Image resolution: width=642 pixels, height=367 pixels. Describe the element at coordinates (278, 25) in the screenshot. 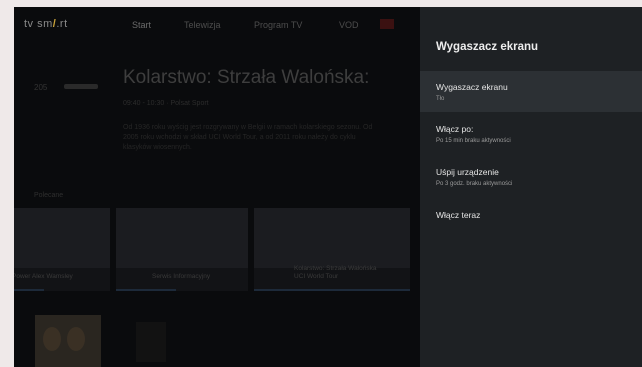

I see `nav-program-tv: Program TV` at that location.